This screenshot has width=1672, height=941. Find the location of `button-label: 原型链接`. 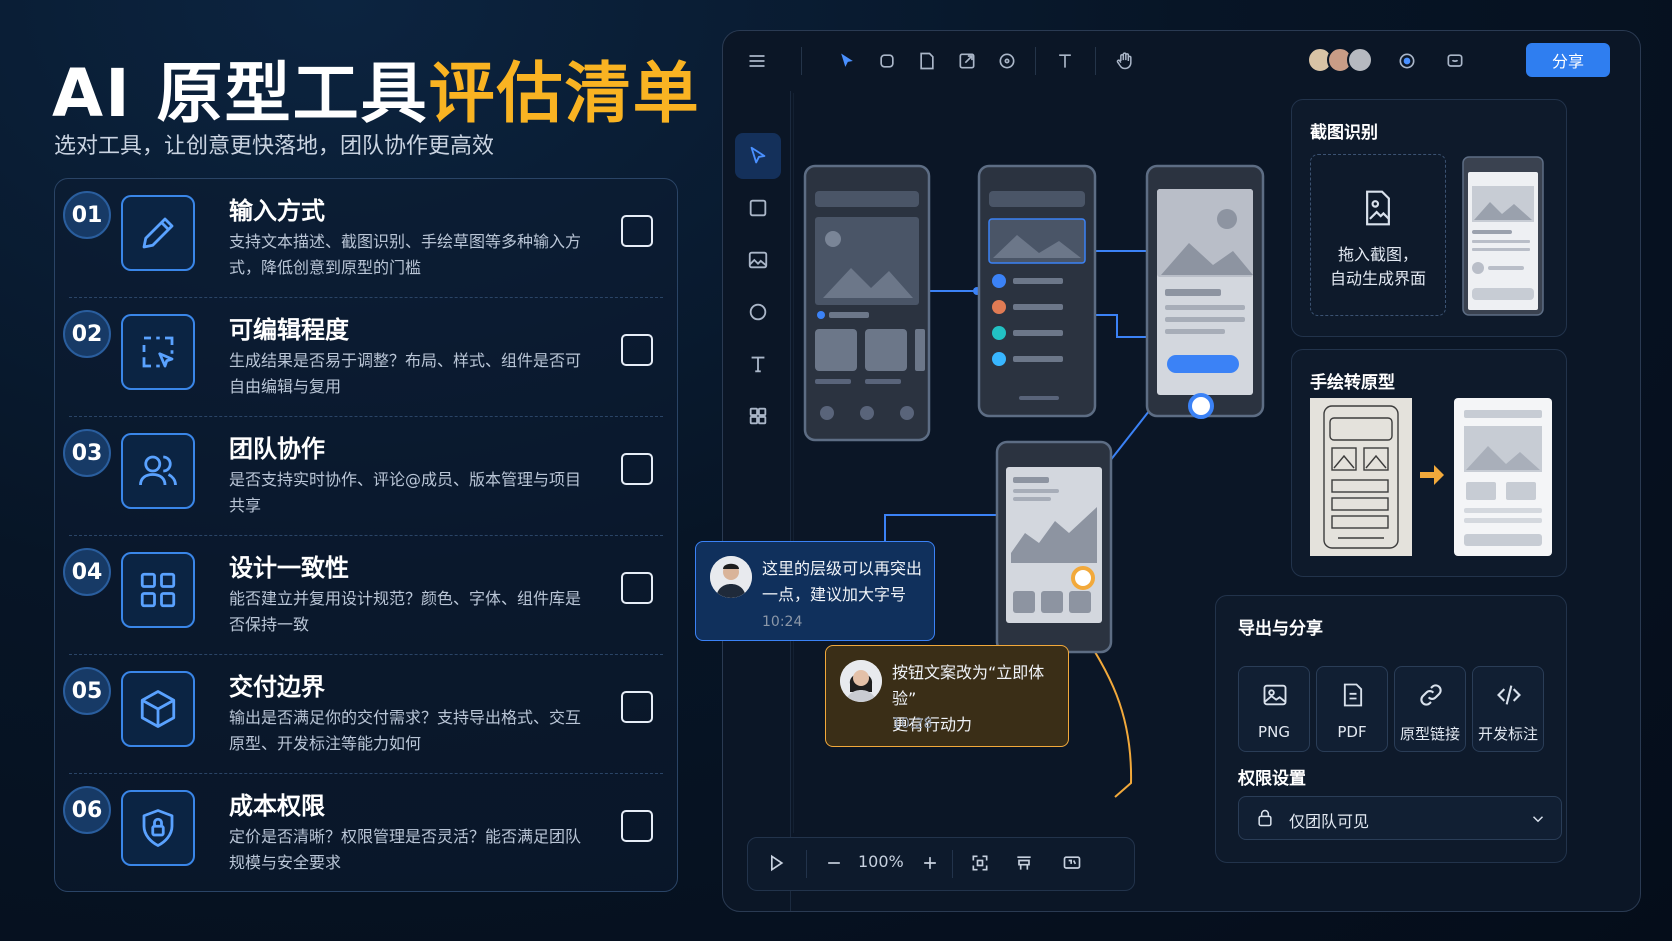

button-label: 原型链接 is located at coordinates (1429, 734).